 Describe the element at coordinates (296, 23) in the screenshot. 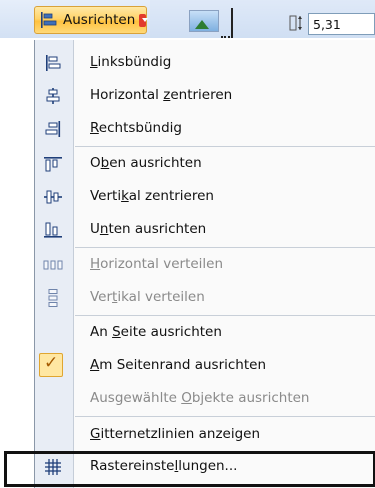

I see `shape-height-icon` at that location.